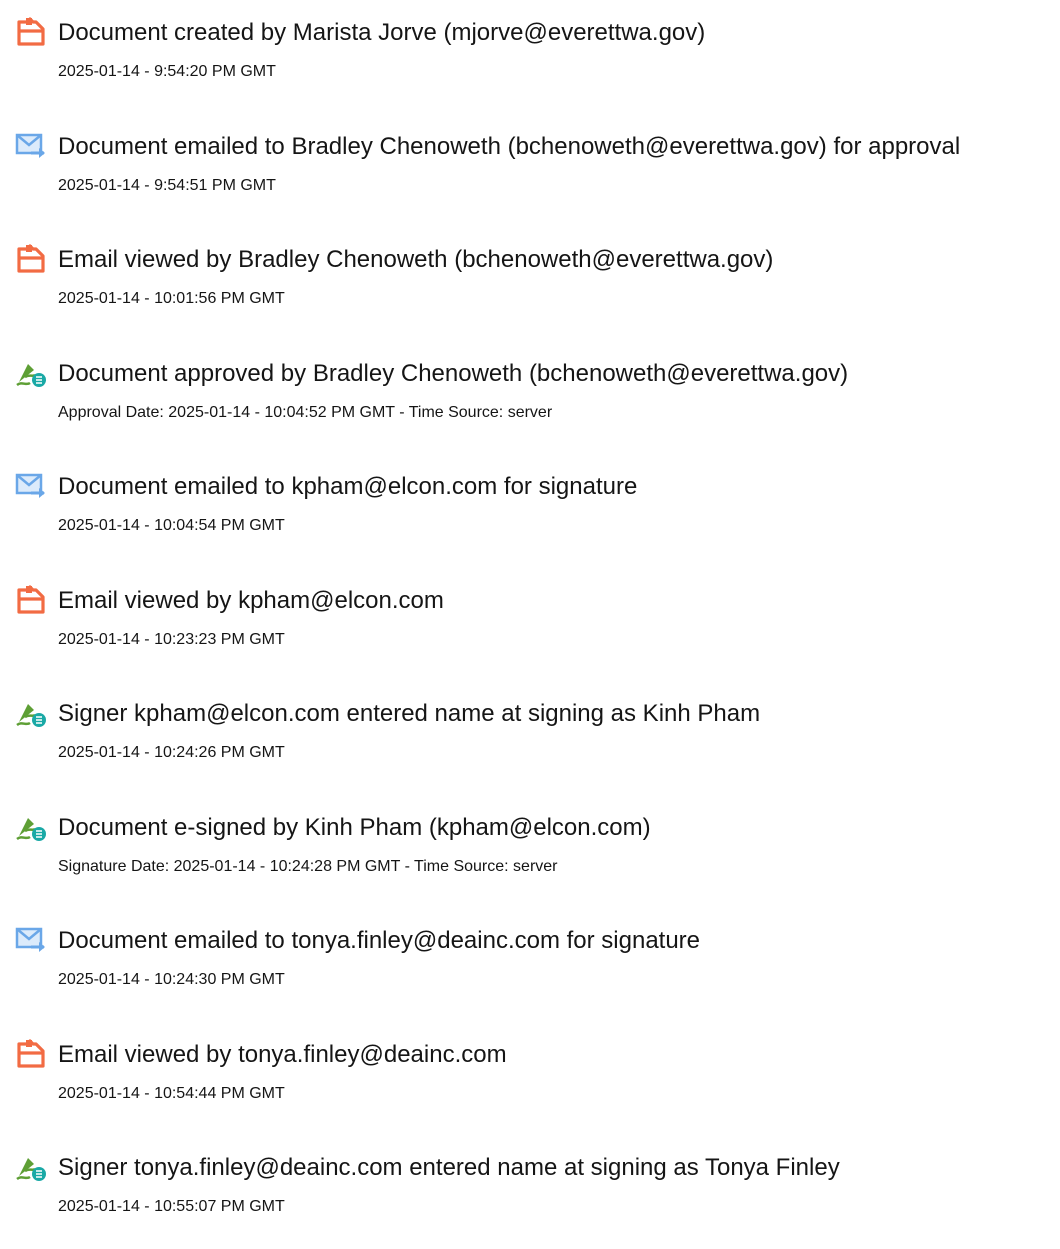  I want to click on event-timestamp: 2025-01-14 - 10:01:56 PM GMT, so click(171, 298).